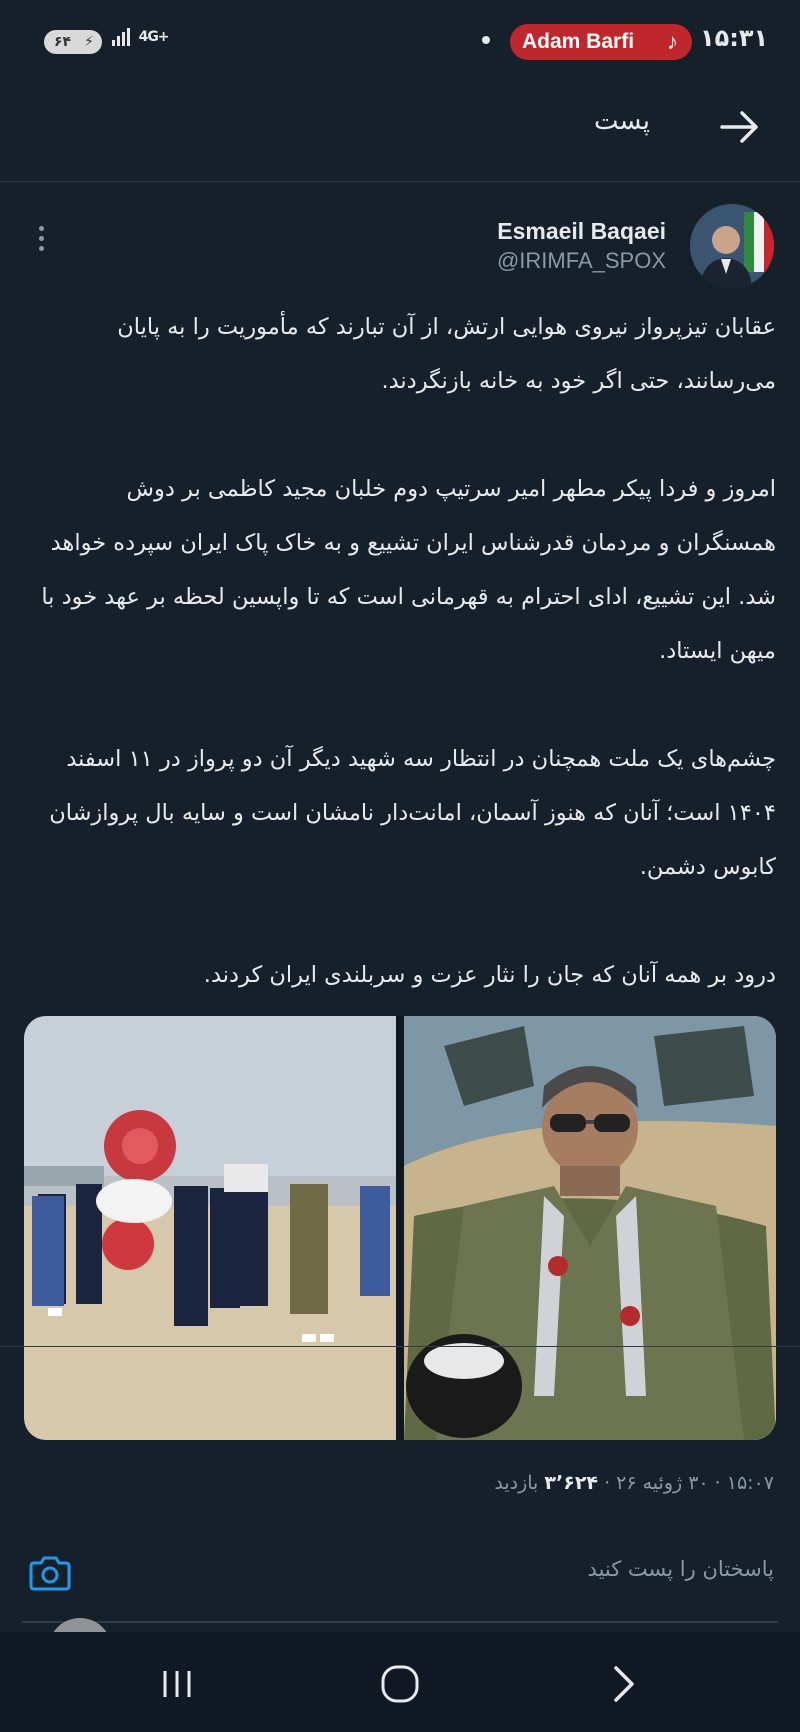 The image size is (800, 1732). Describe the element at coordinates (41, 244) in the screenshot. I see `more-options-icon` at that location.